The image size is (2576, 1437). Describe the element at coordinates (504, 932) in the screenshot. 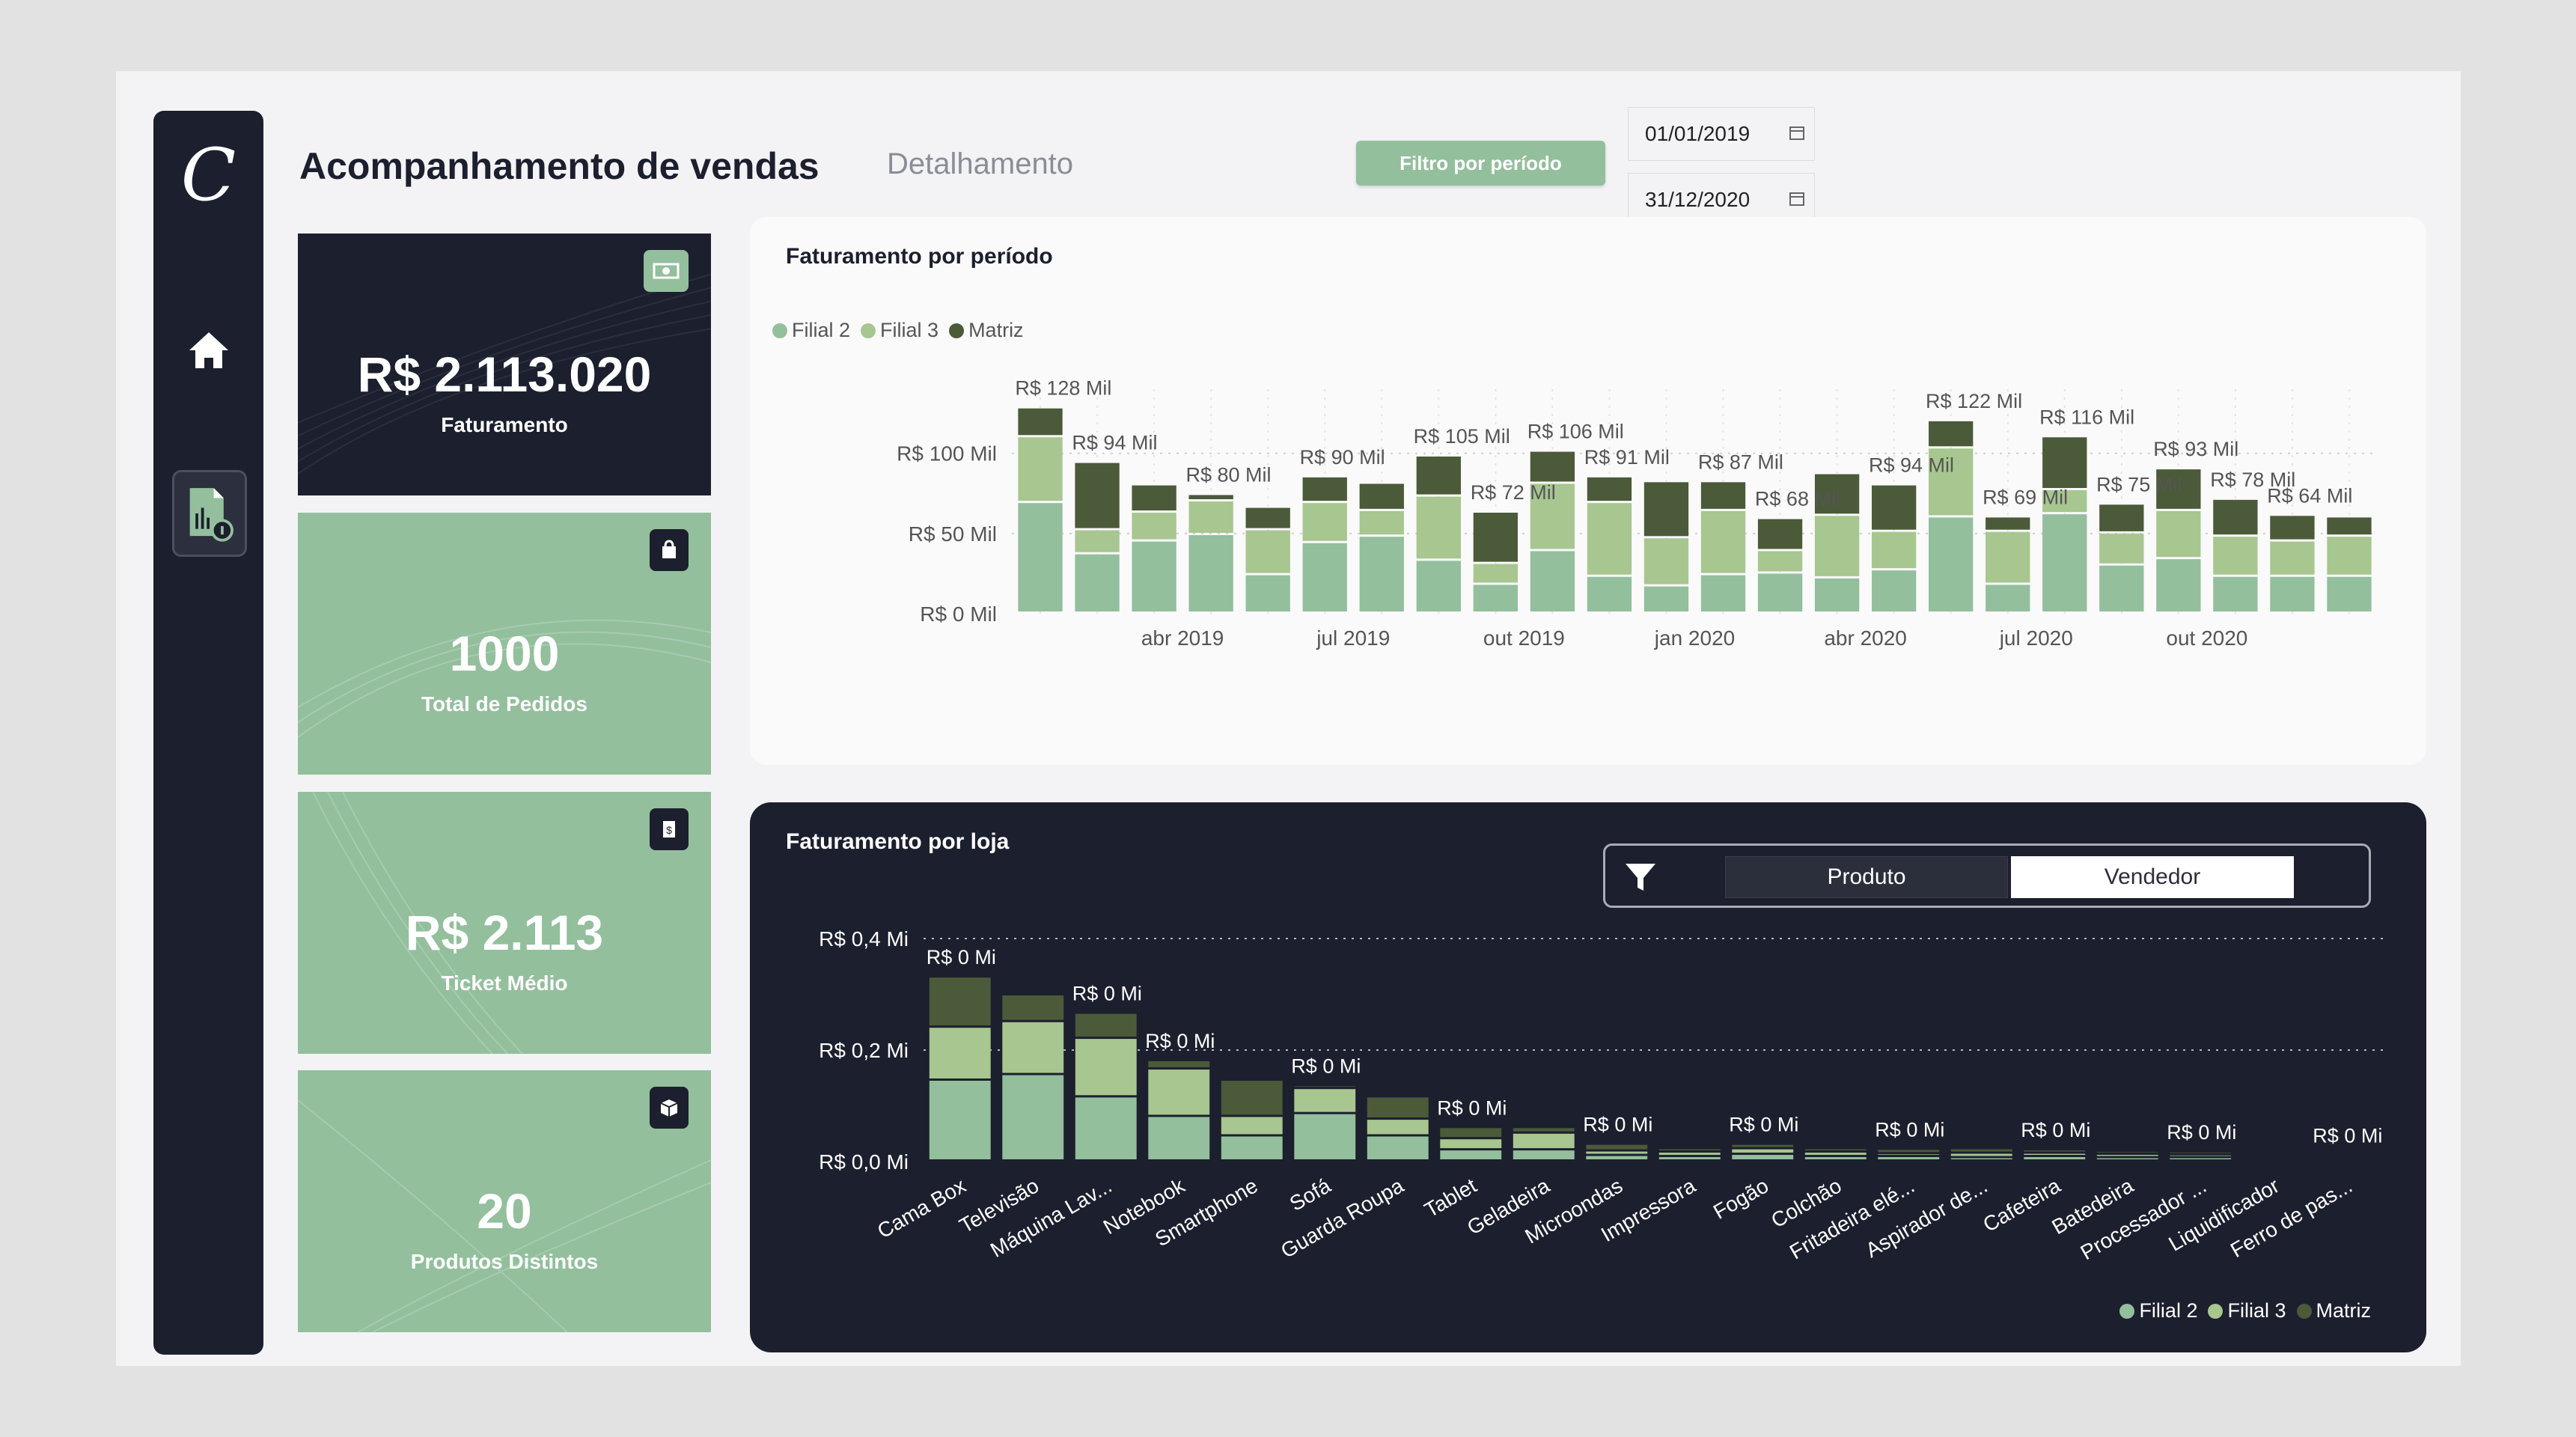

I see `kpi-value: R$ 2.113` at that location.